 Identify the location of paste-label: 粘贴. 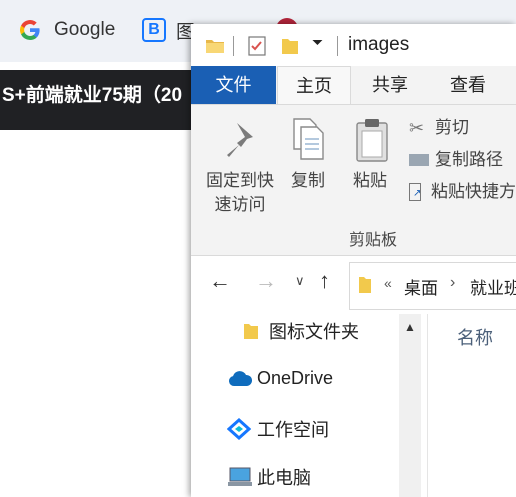
(370, 180).